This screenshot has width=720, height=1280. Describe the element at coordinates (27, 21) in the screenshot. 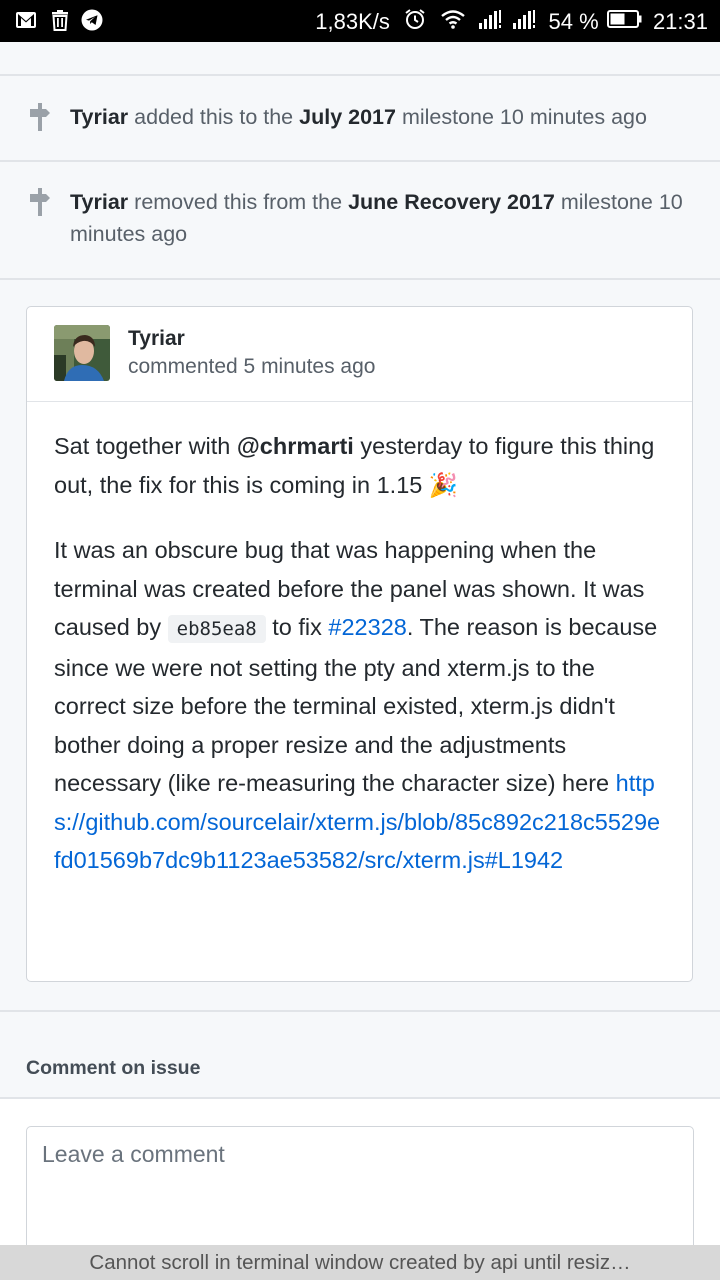

I see `gmail-icon` at that location.